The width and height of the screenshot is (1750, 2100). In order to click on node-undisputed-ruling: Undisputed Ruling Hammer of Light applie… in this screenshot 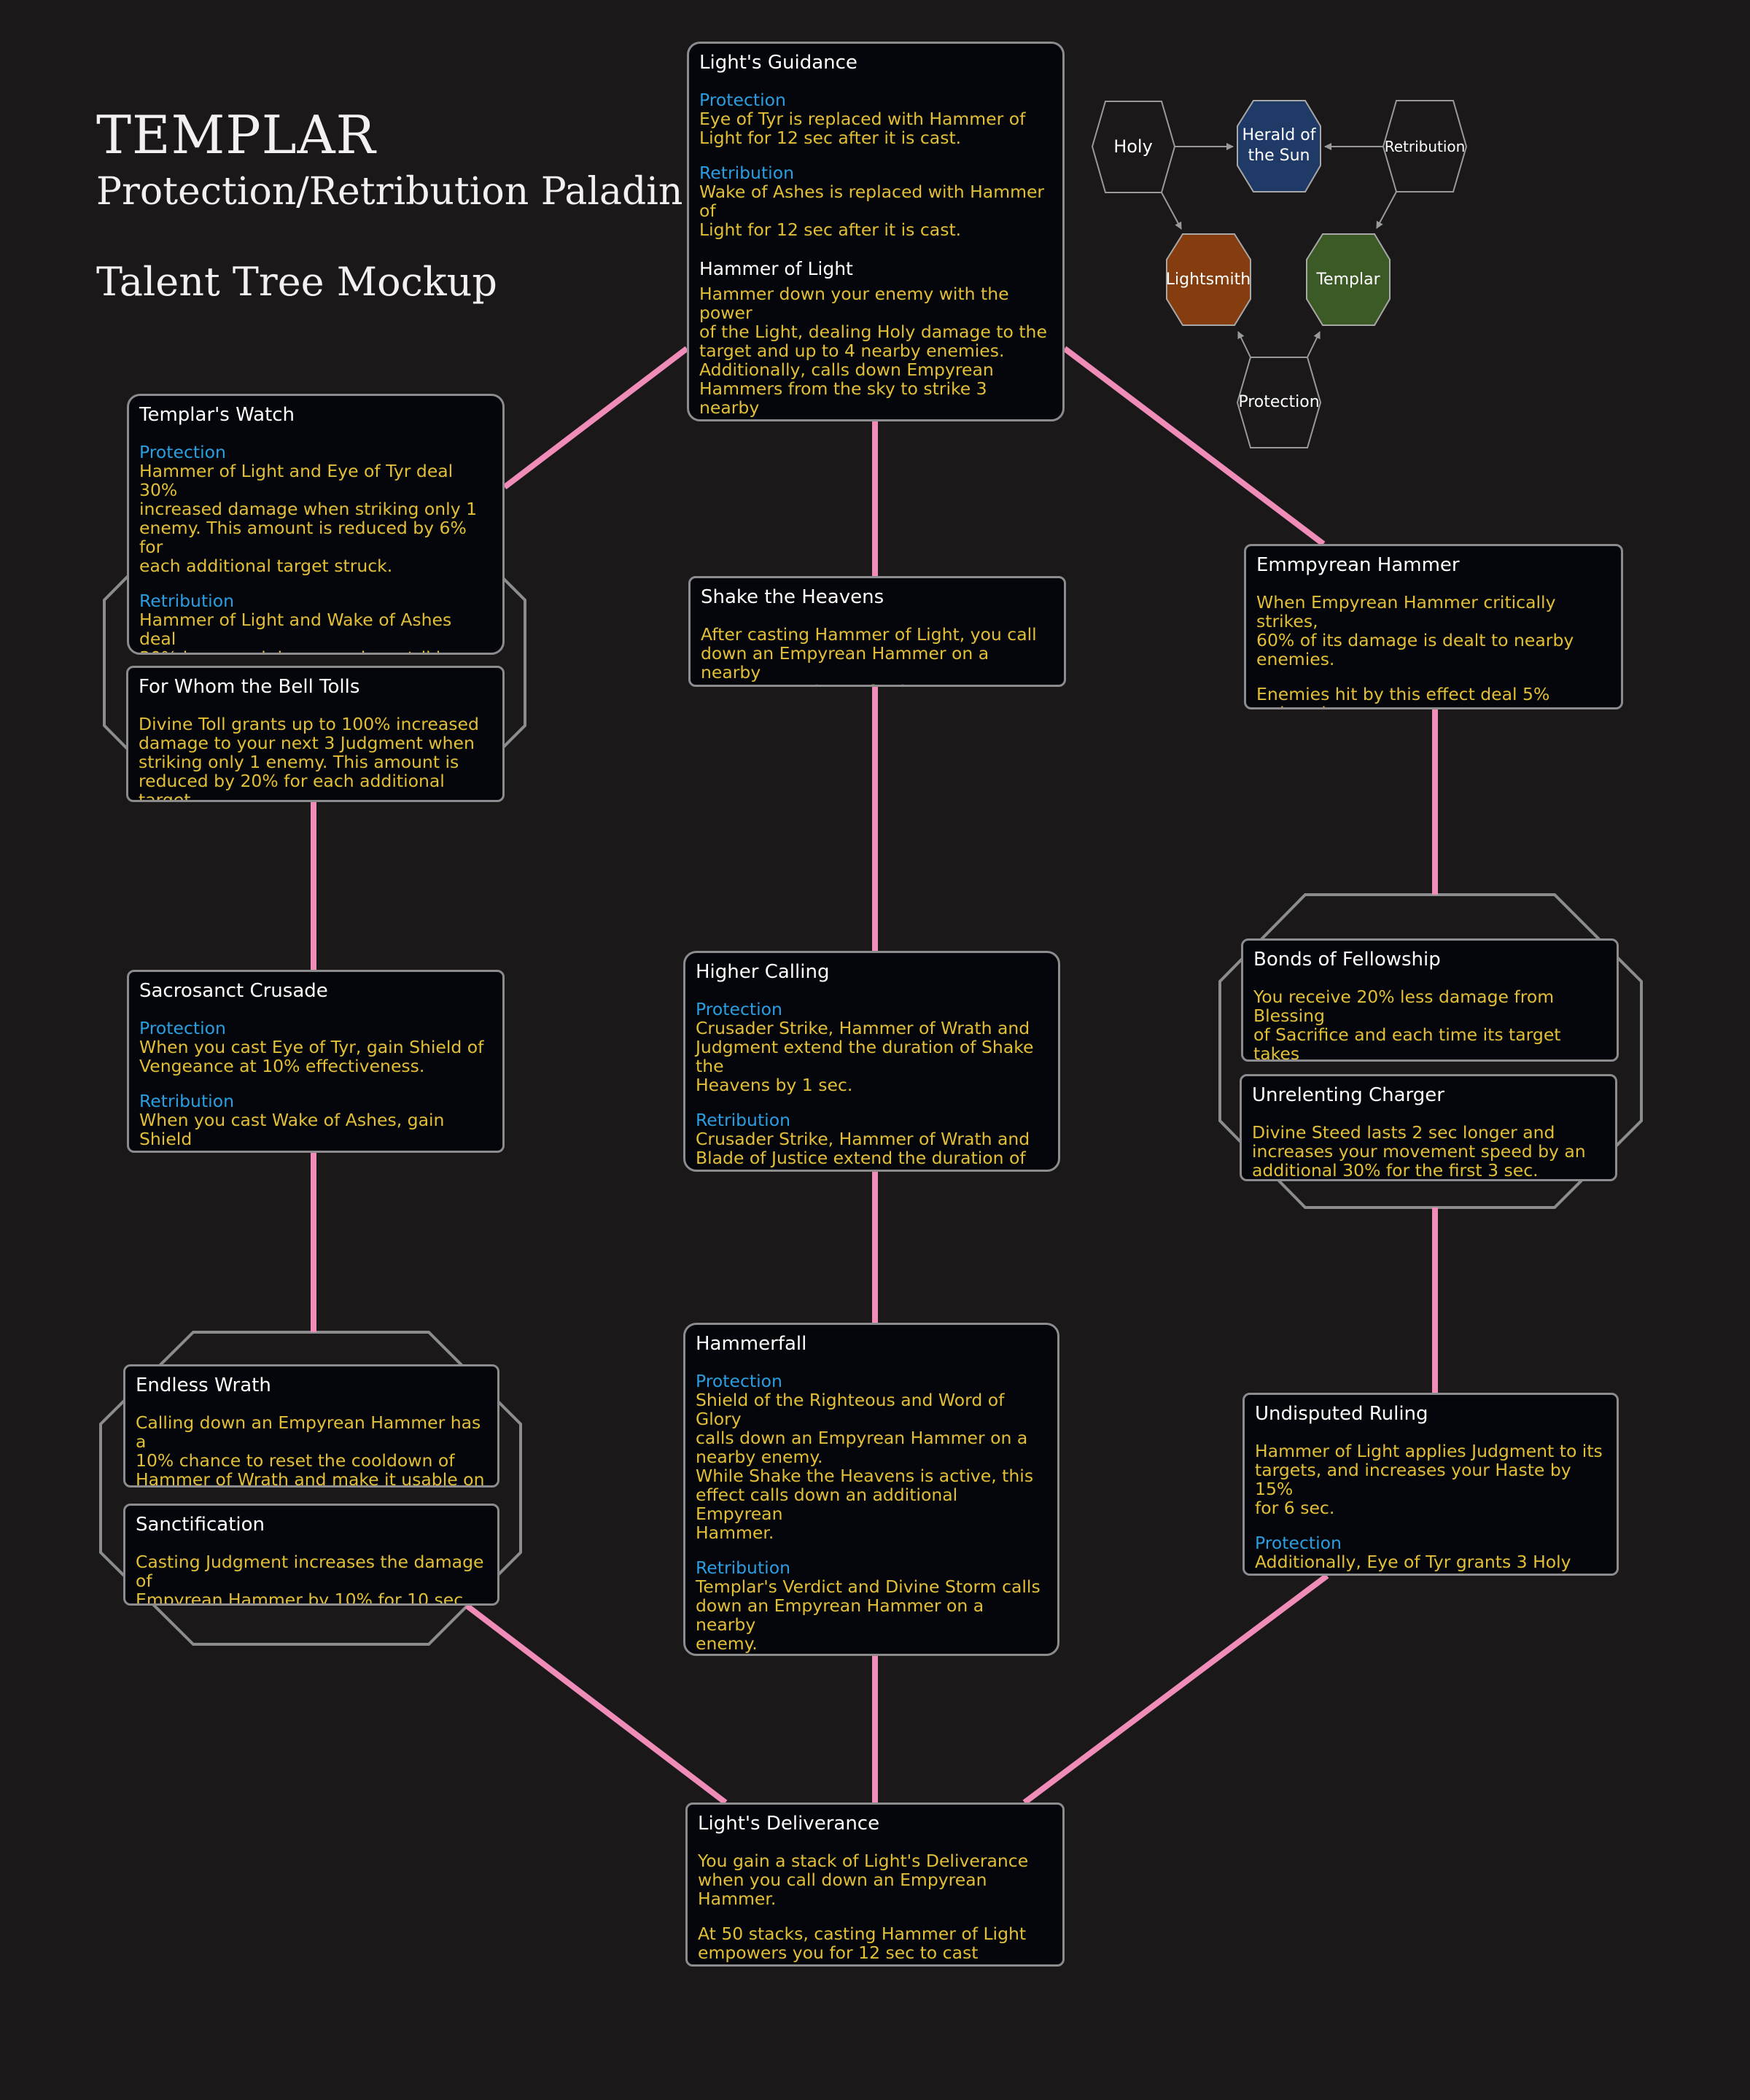, I will do `click(1430, 1484)`.